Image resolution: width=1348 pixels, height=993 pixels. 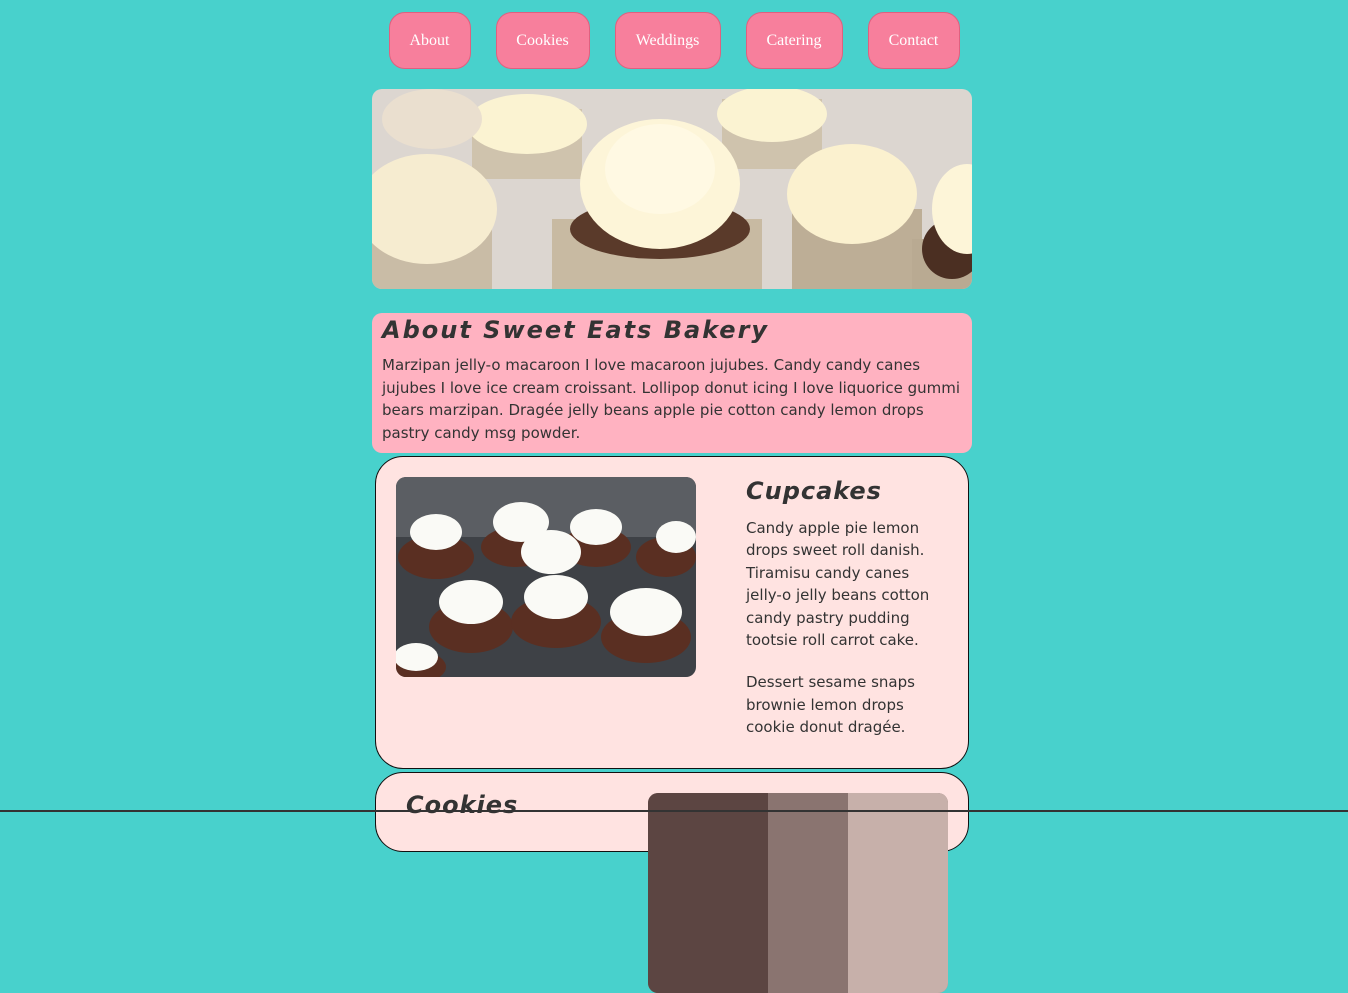 What do you see at coordinates (429, 40) in the screenshot?
I see `nav-about-button: About` at bounding box center [429, 40].